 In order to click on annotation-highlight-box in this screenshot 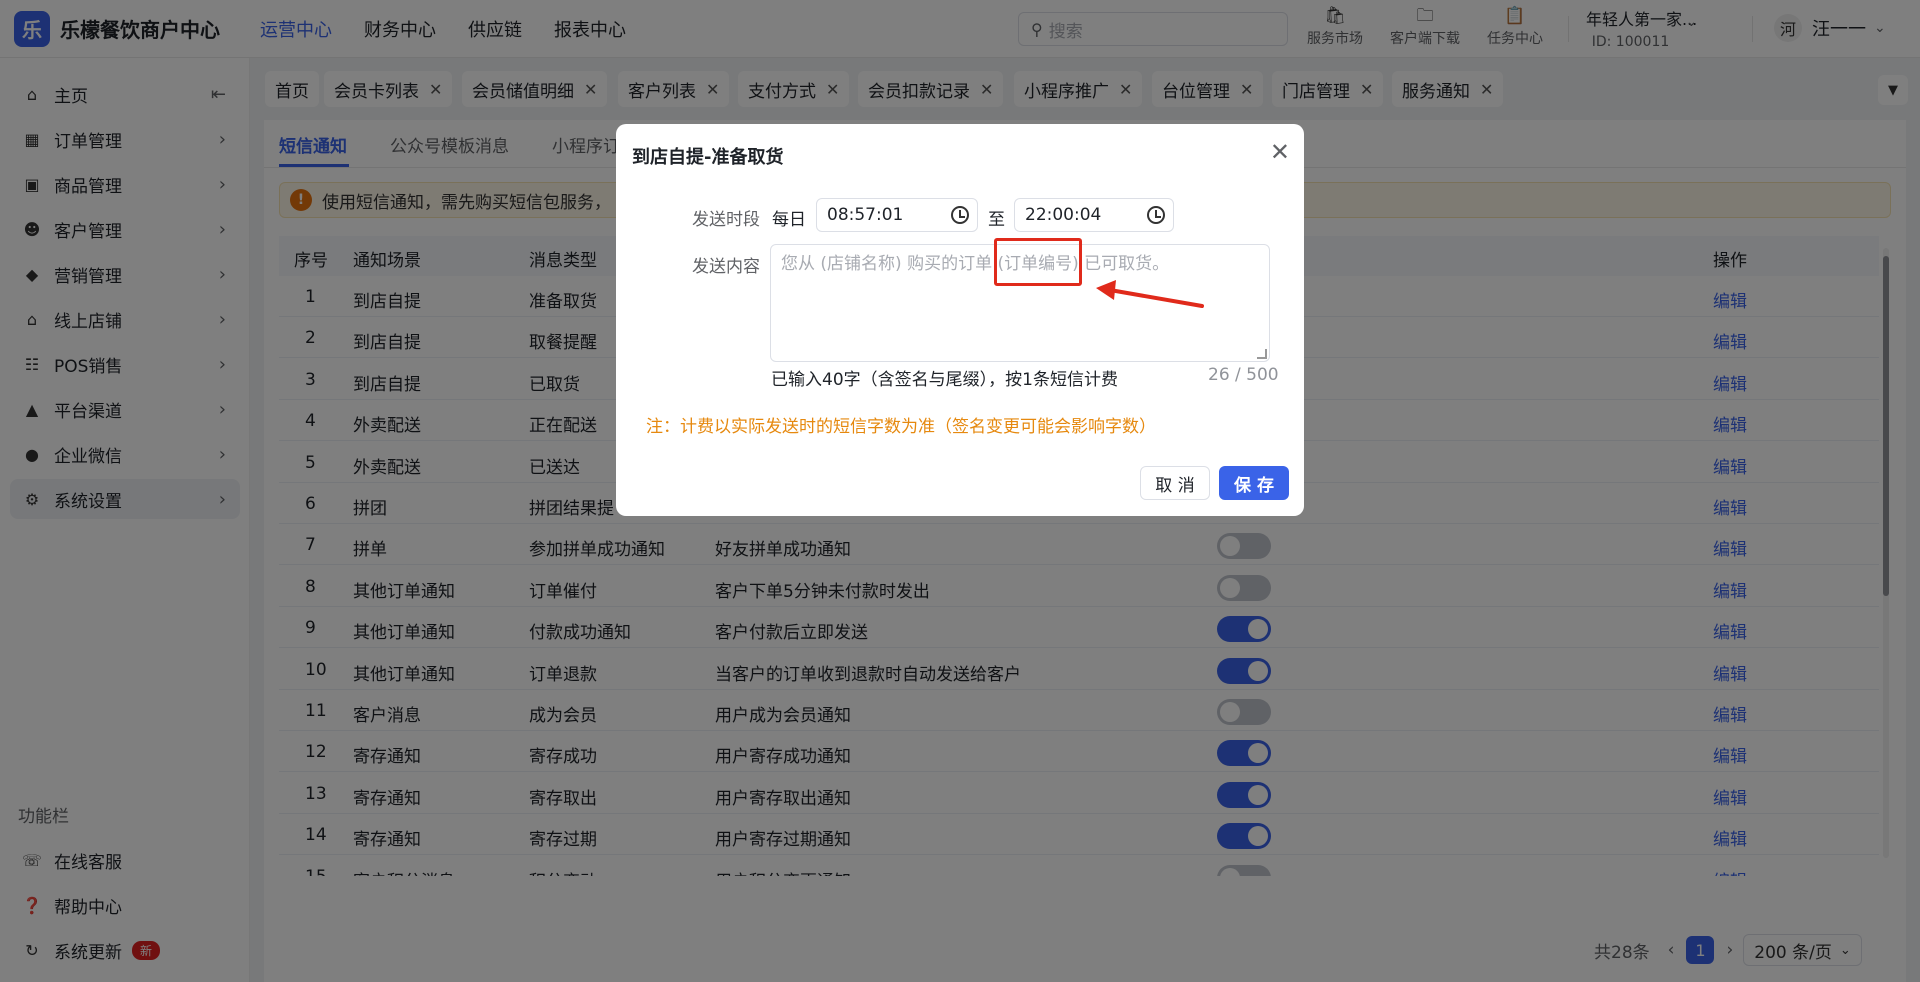, I will do `click(1038, 262)`.